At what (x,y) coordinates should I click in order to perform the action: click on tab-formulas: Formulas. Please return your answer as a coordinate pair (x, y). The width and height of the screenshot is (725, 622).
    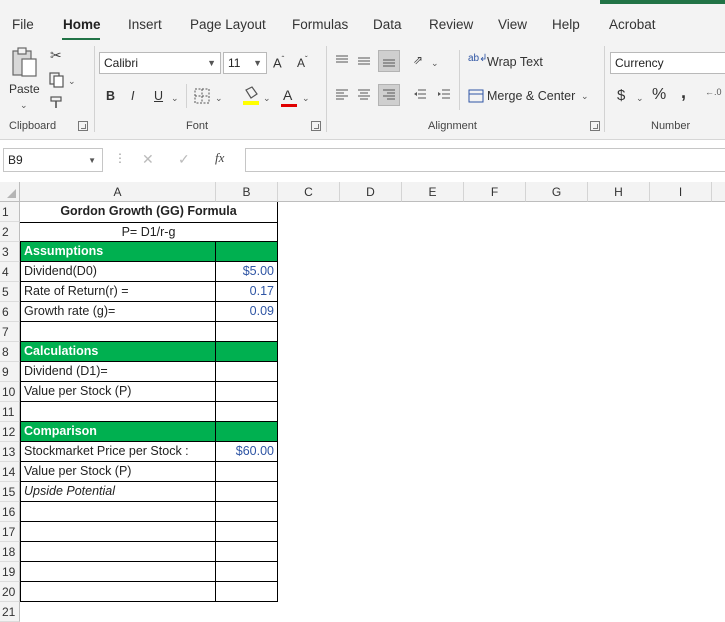
    Looking at the image, I should click on (320, 24).